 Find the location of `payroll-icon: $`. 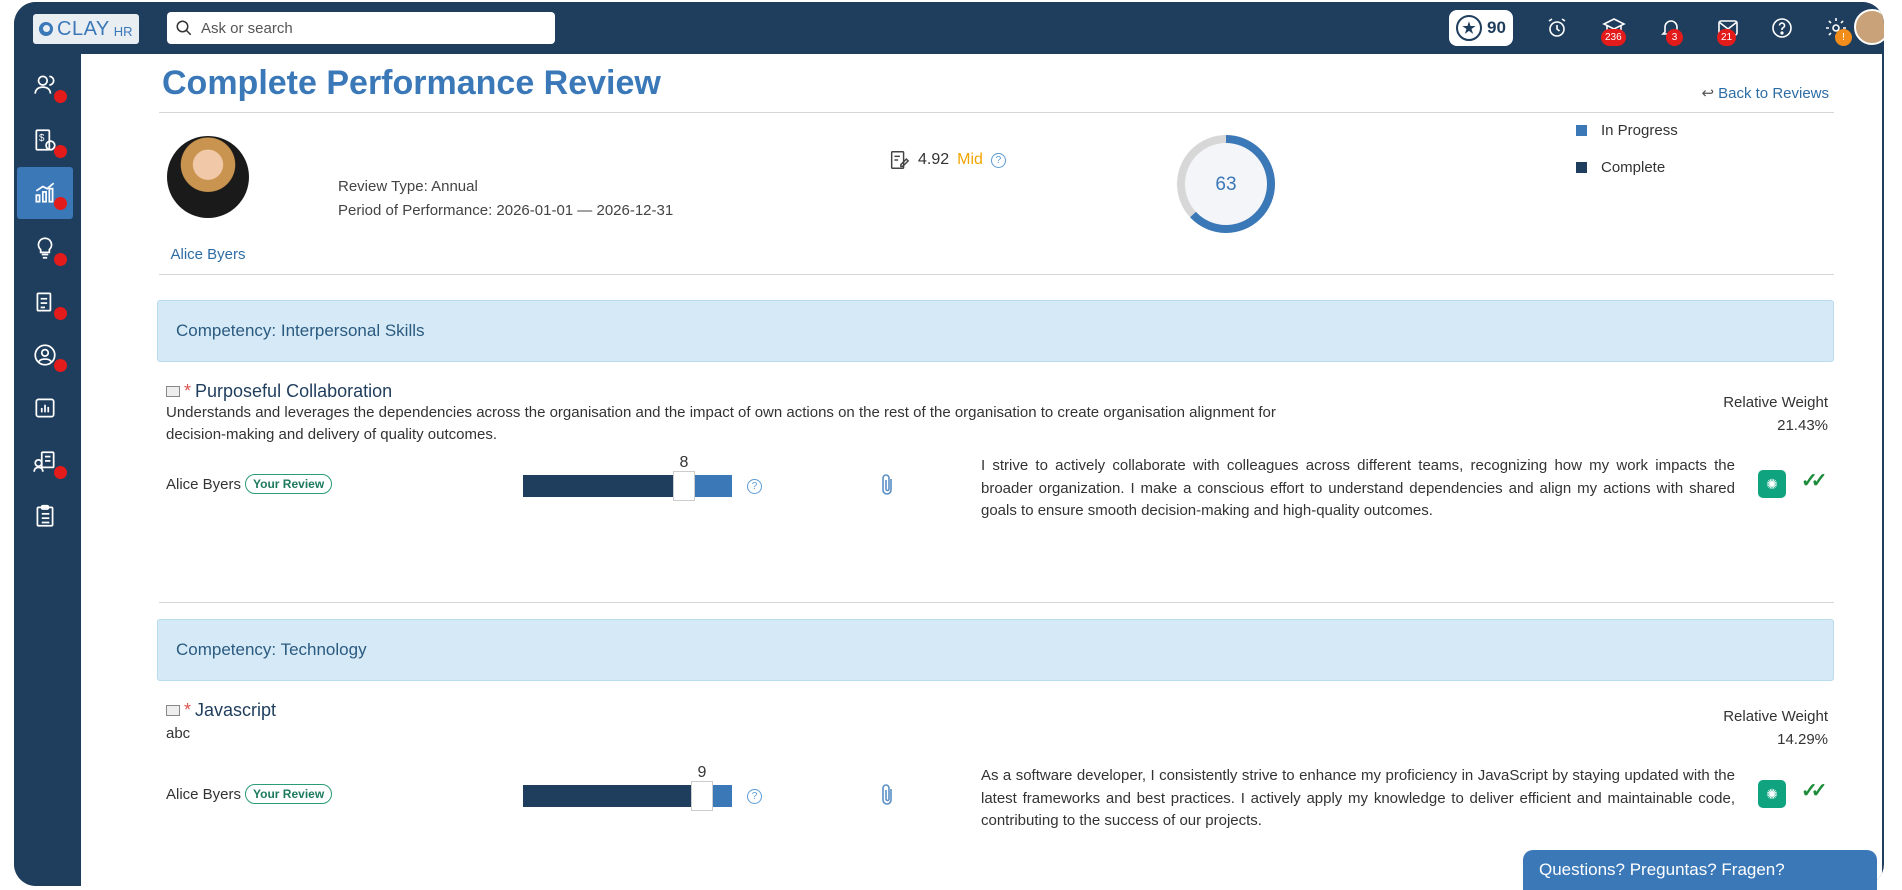

payroll-icon: $ is located at coordinates (45, 140).